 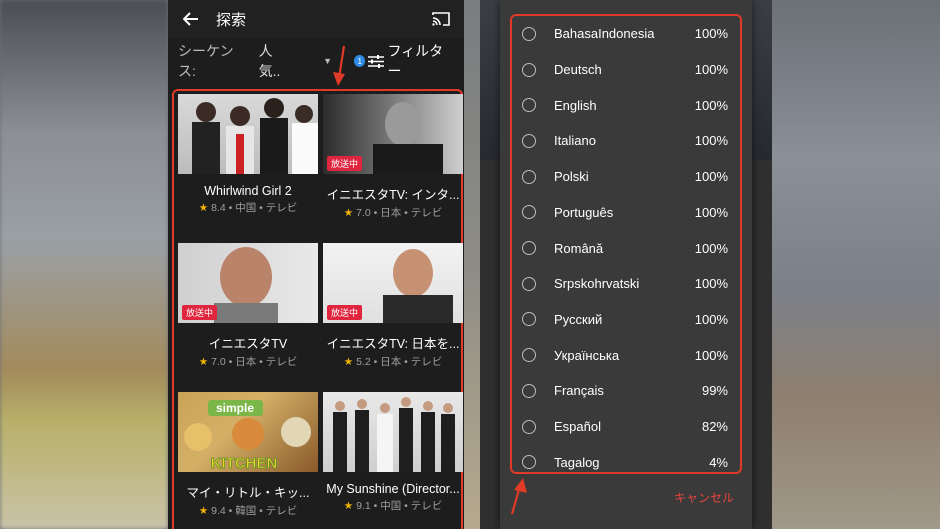 What do you see at coordinates (587, 355) in the screenshot?
I see `language-name: Українська` at bounding box center [587, 355].